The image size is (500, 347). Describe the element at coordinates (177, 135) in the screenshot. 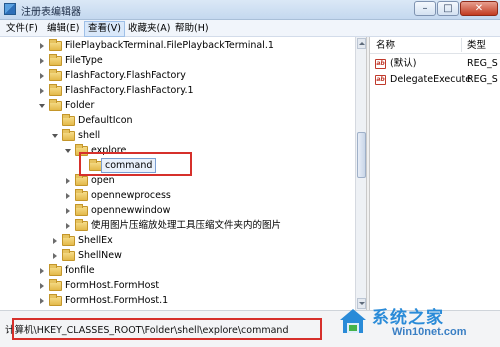

I see `tree-item-shell: shell` at that location.